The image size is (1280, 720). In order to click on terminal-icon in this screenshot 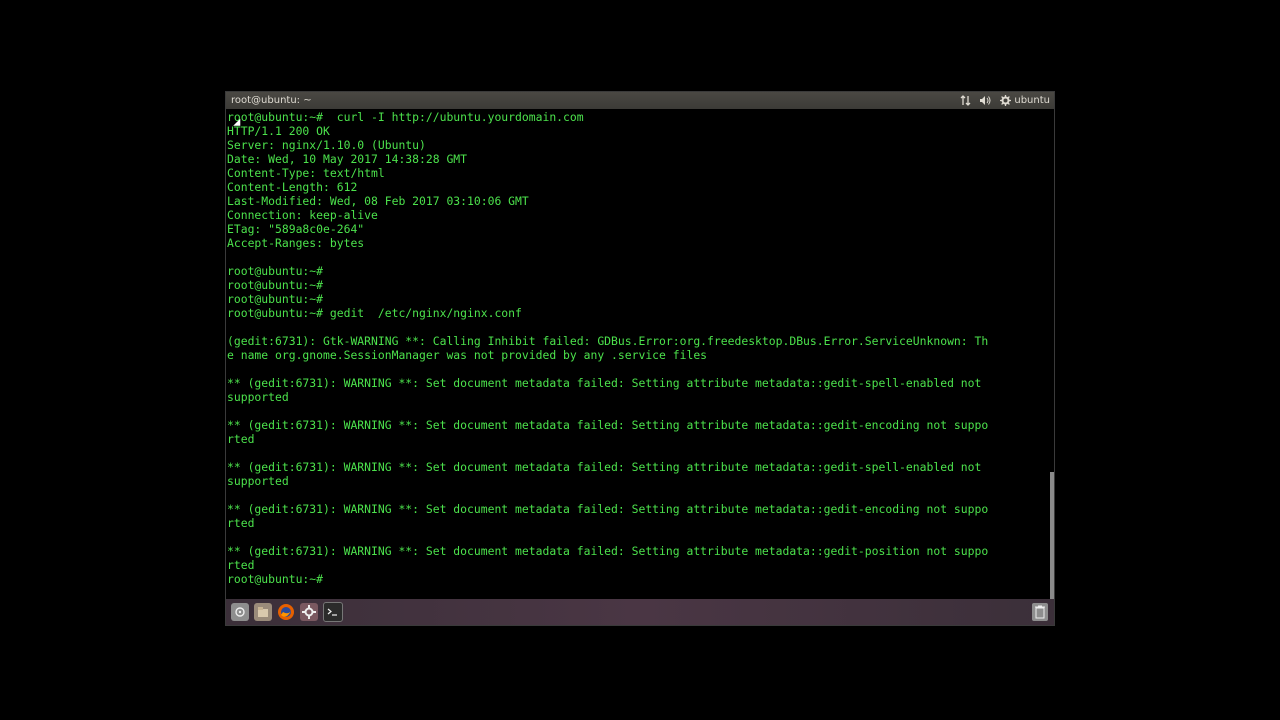, I will do `click(333, 612)`.